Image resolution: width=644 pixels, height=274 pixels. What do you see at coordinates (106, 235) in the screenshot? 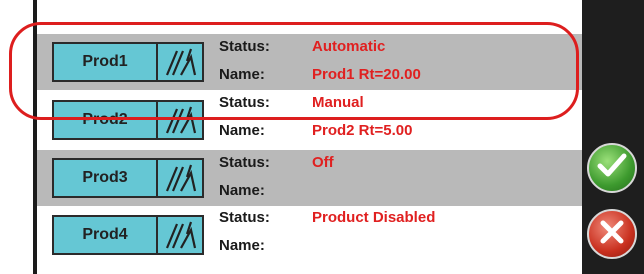
I see `prod4-button-label: Prod4` at bounding box center [106, 235].